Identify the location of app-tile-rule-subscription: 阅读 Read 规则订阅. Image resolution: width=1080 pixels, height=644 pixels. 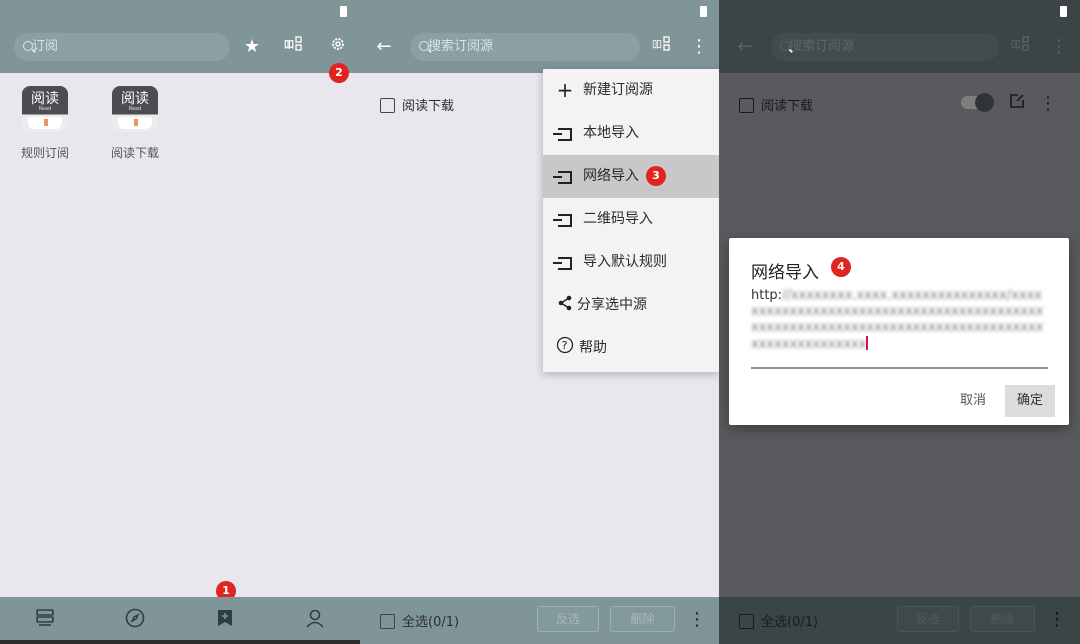
(45, 123).